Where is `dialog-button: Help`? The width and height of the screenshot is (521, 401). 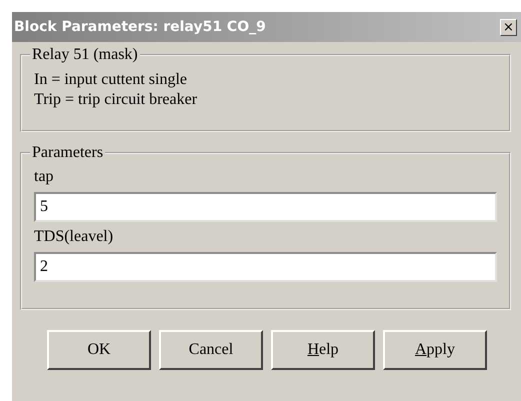
dialog-button: Help is located at coordinates (323, 350).